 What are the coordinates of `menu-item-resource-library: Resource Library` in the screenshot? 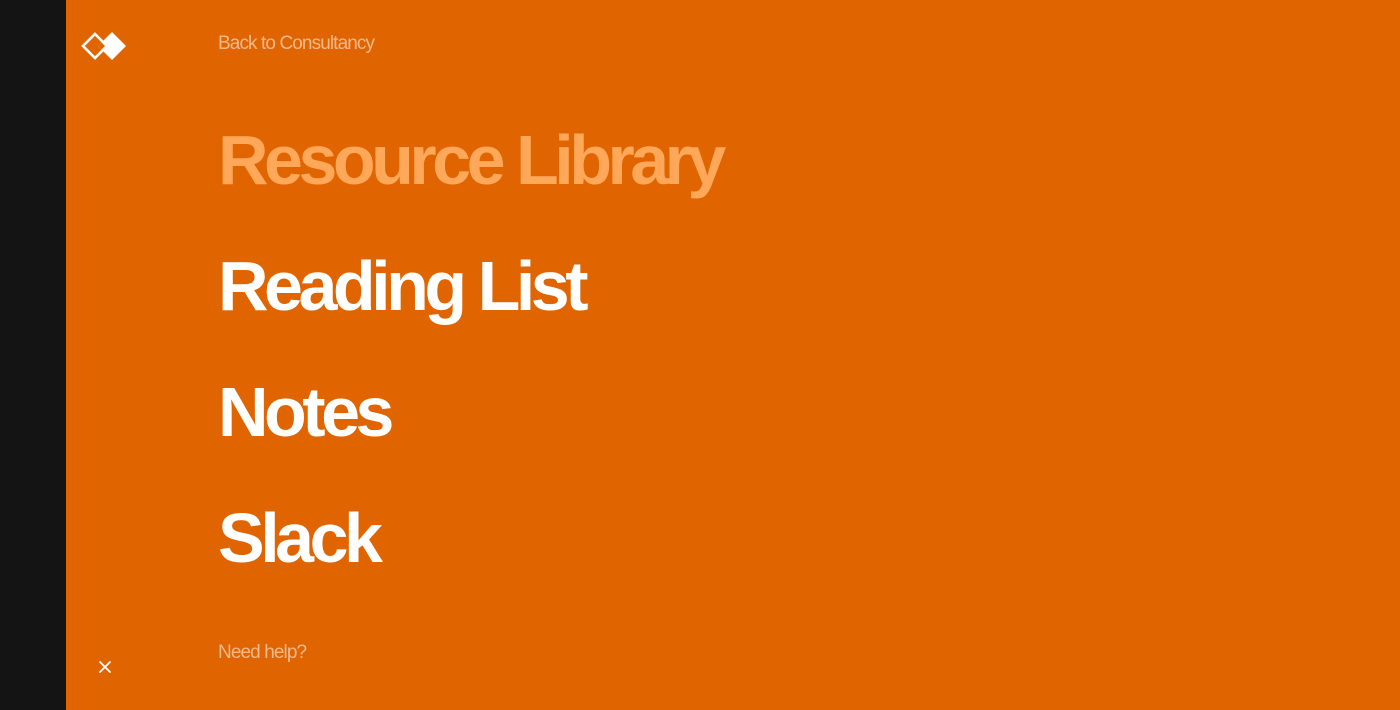 It's located at (472, 181).